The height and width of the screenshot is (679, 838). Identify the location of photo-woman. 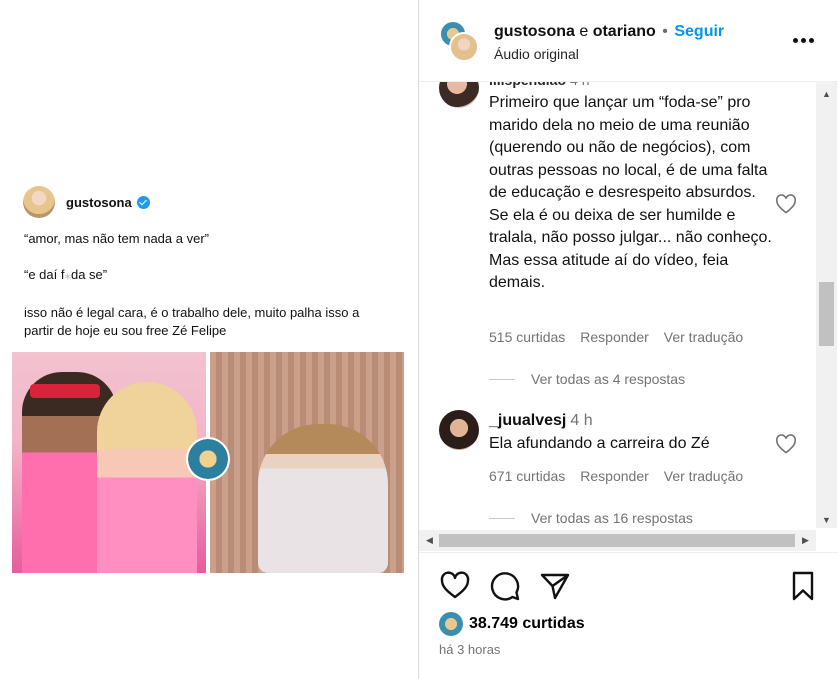
(147, 477).